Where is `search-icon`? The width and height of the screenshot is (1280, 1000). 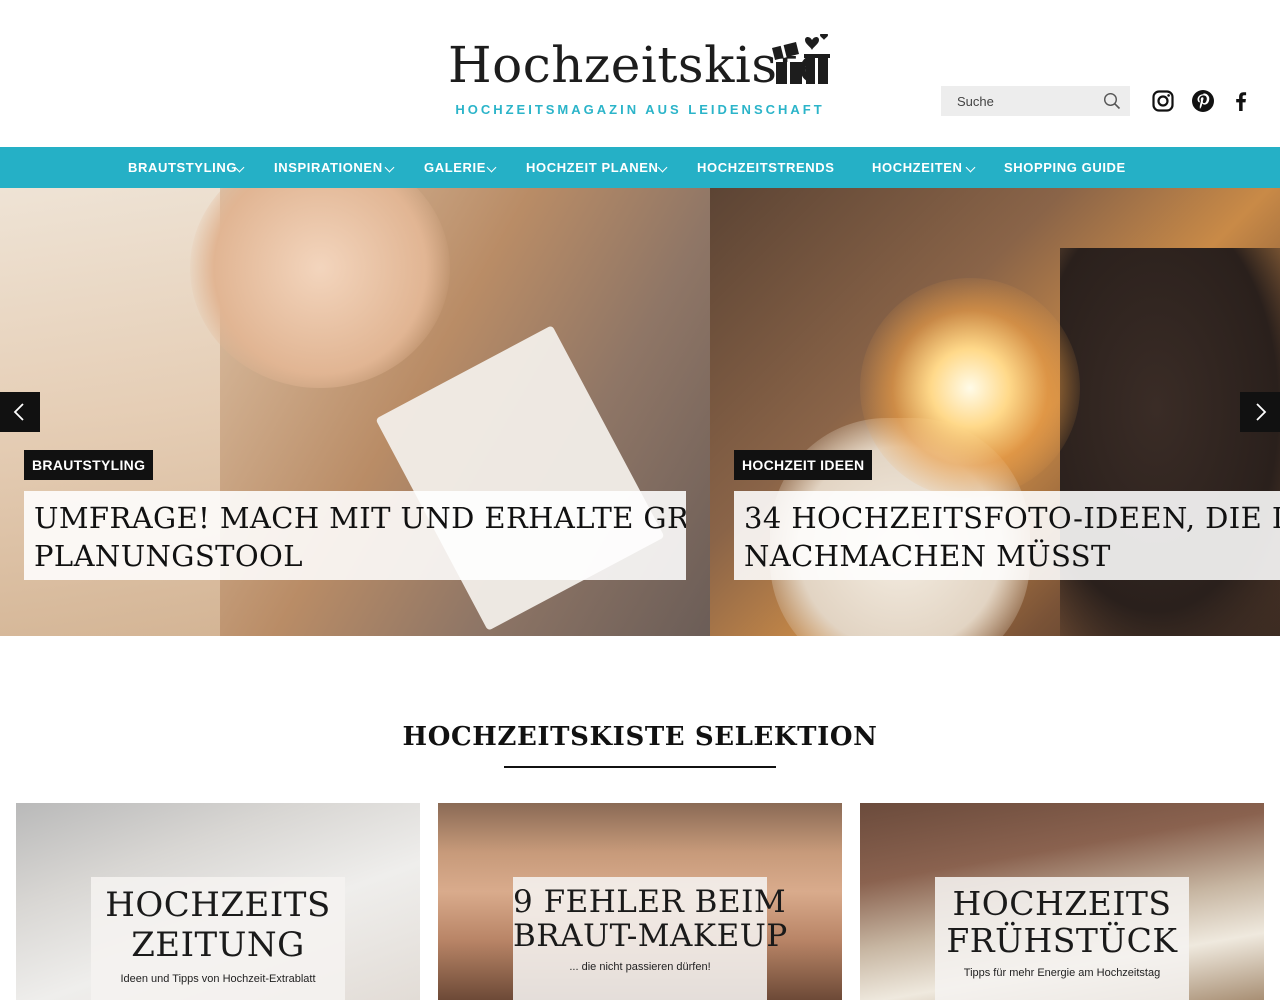 search-icon is located at coordinates (1112, 101).